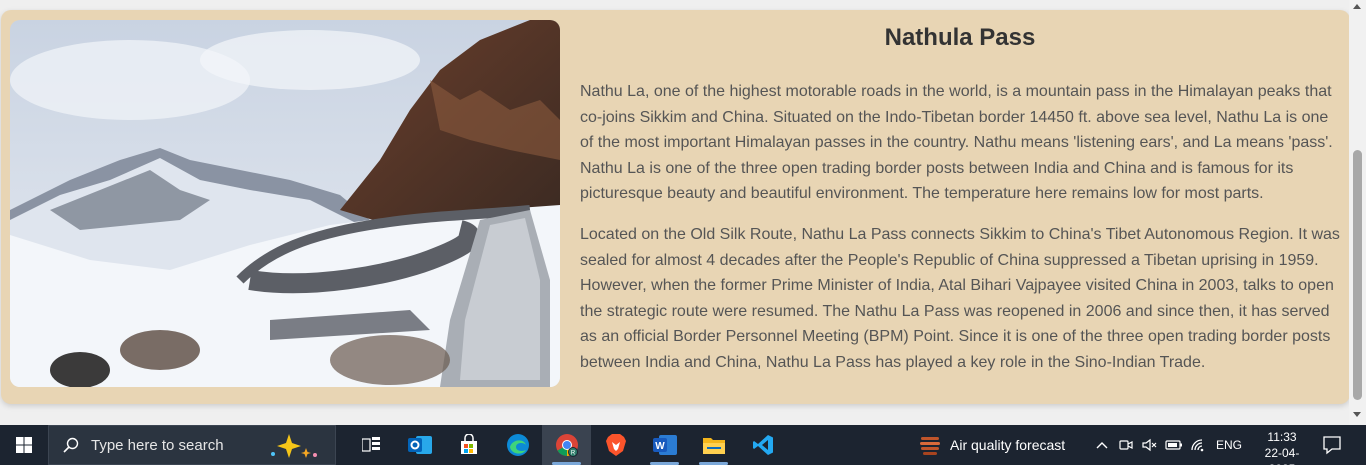  Describe the element at coordinates (1150, 445) in the screenshot. I see `volume-muted-icon` at that location.